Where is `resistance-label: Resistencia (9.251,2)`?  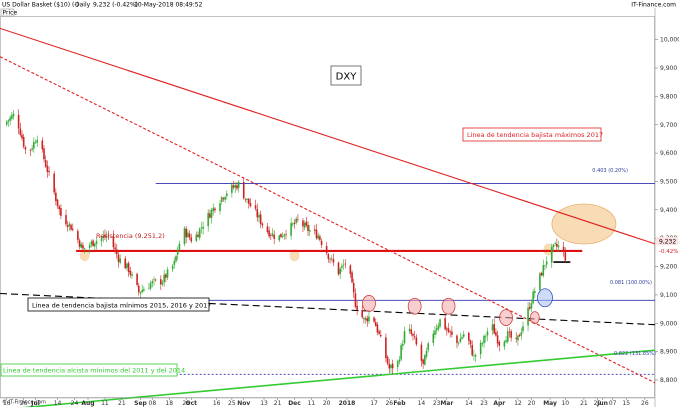 resistance-label: Resistencia (9.251,2) is located at coordinates (130, 236).